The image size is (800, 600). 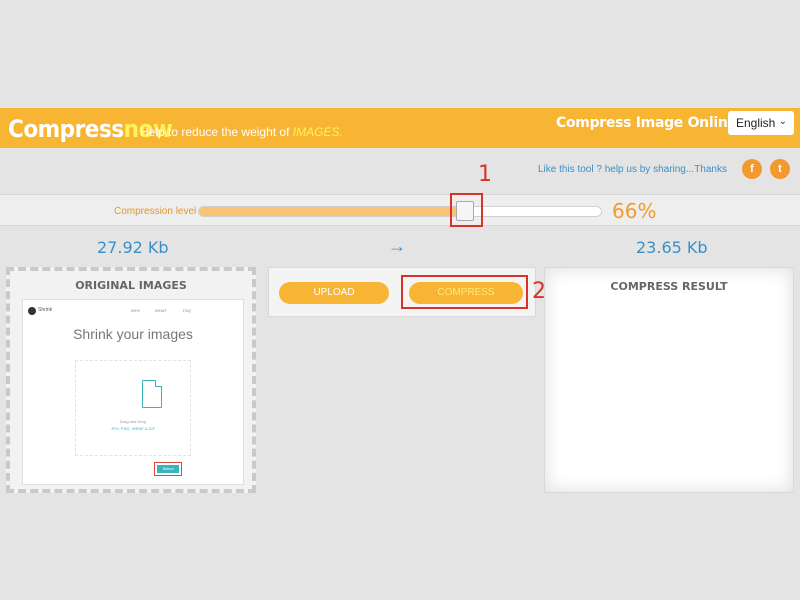 I want to click on compression-slider-fill, so click(x=332, y=211).